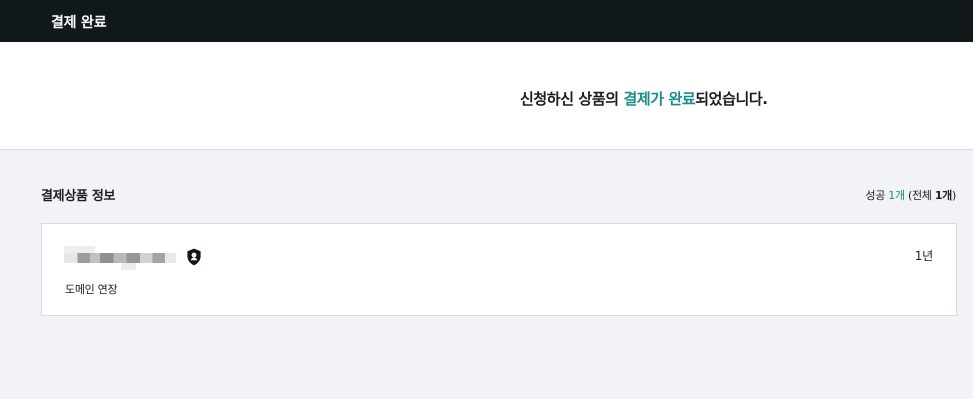 The image size is (973, 399). I want to click on completion-message-suffix: 되었습니다., so click(731, 99).